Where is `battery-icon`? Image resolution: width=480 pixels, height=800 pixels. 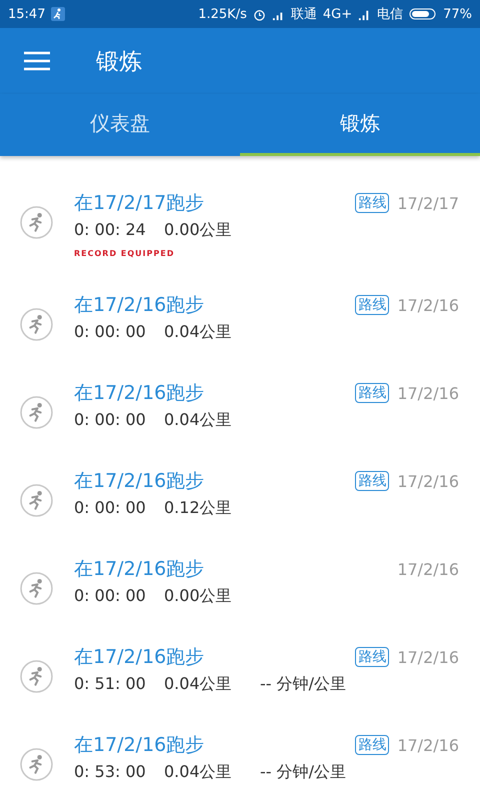 battery-icon is located at coordinates (423, 14).